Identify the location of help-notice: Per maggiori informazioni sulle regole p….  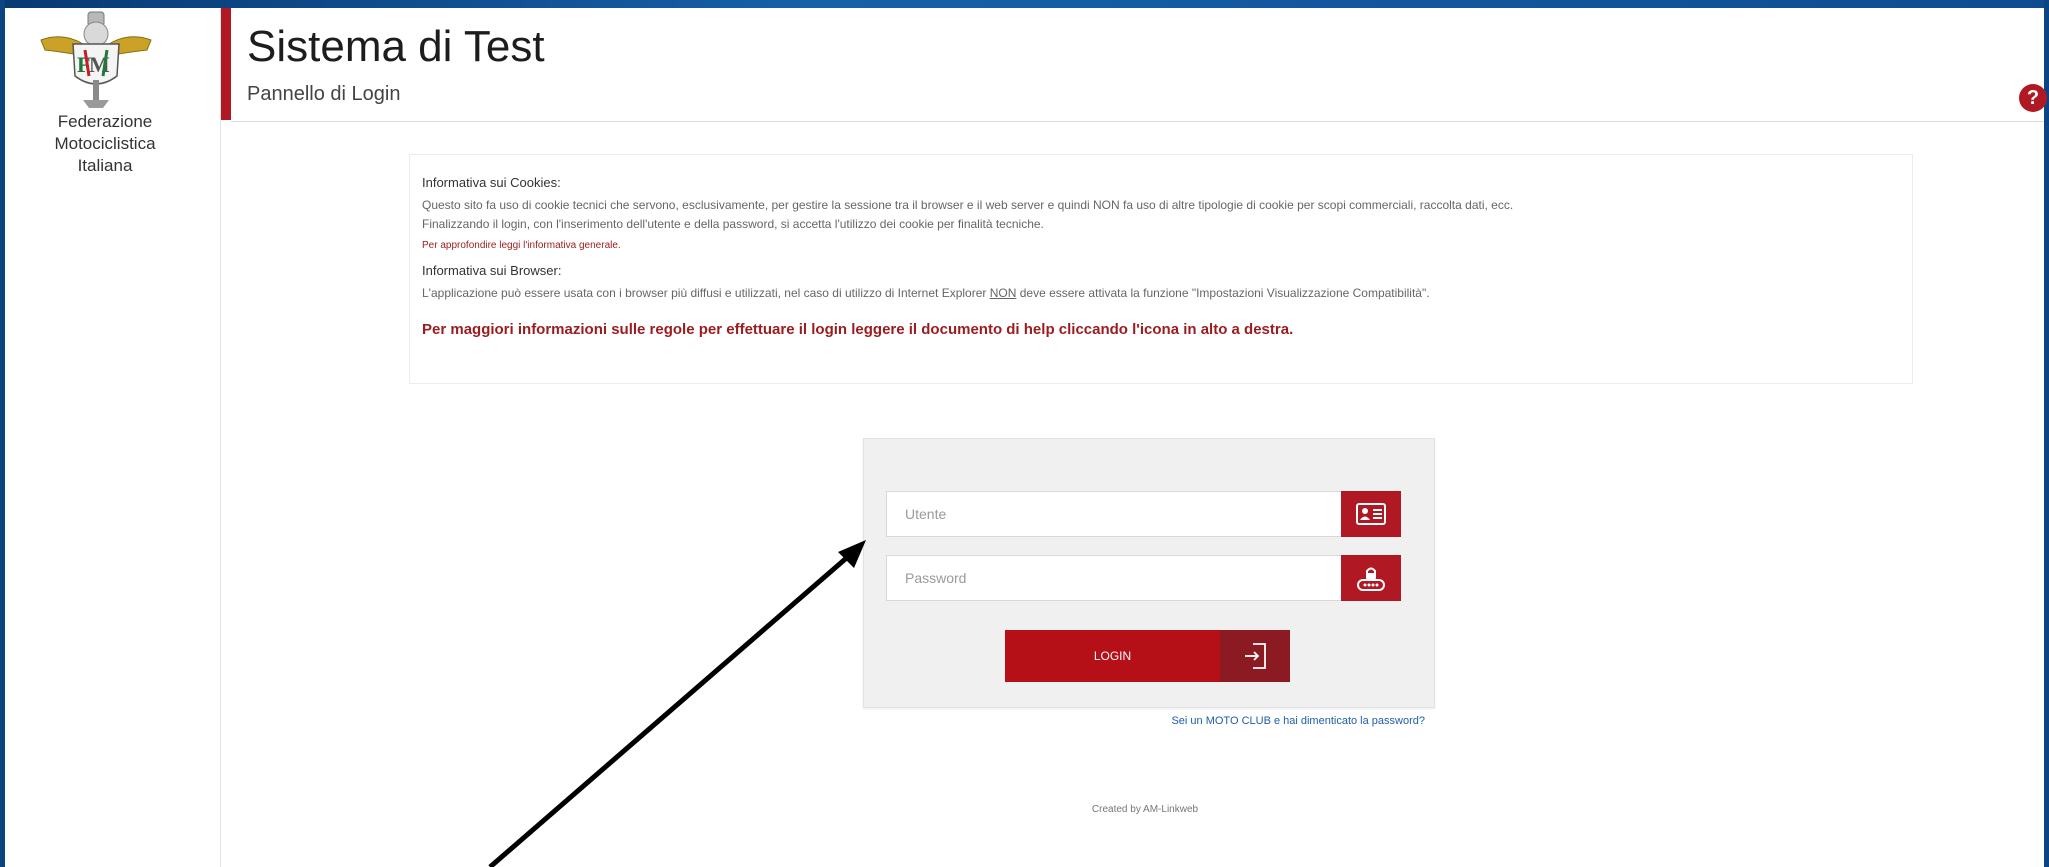
(858, 329).